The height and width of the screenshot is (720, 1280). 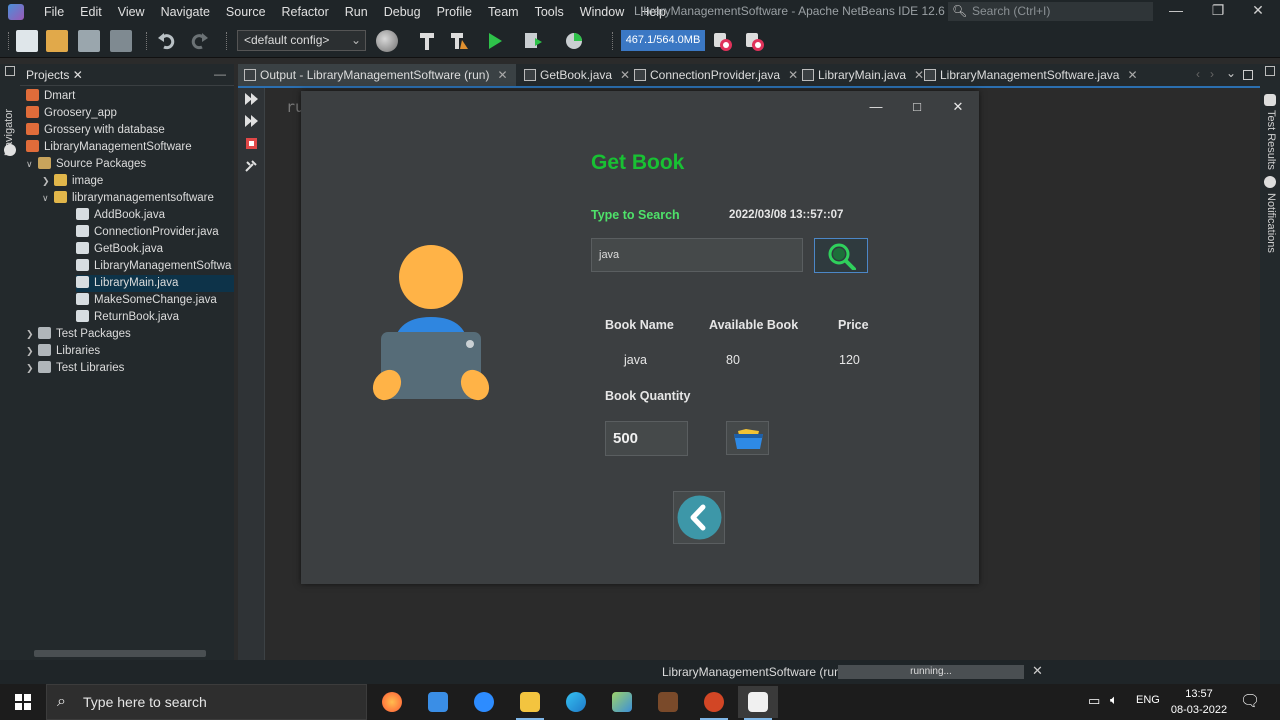 I want to click on tree-item-grossery-db: Grossery with database, so click(x=95, y=130).